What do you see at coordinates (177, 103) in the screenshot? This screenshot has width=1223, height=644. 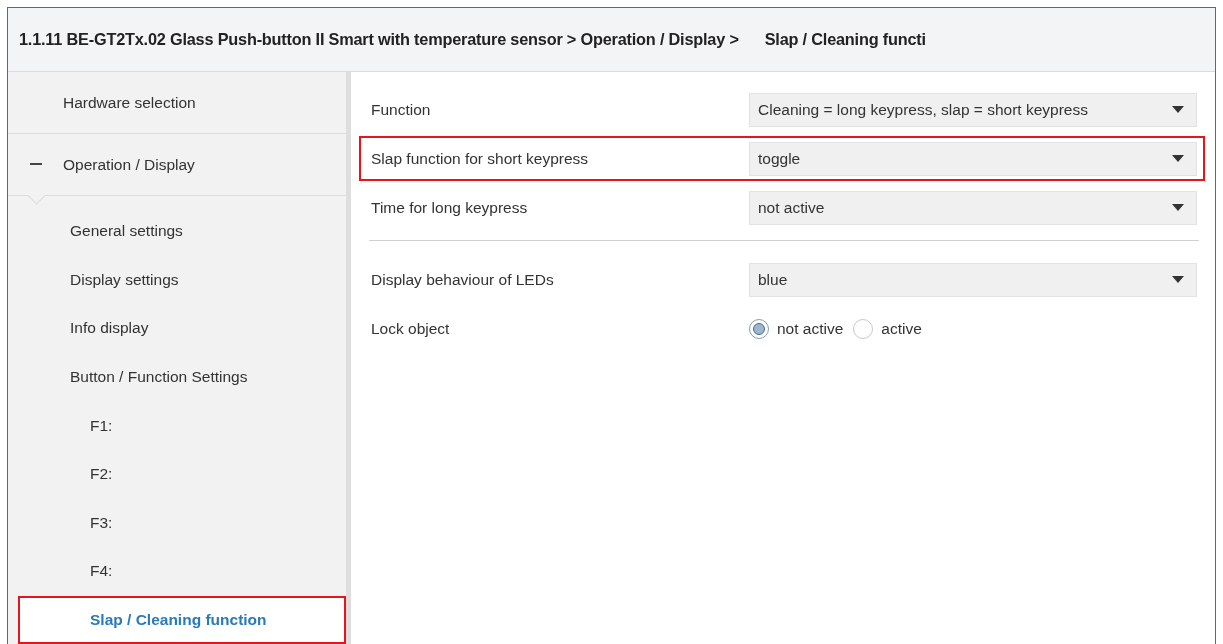 I see `sidebar-item: Hardware selection` at bounding box center [177, 103].